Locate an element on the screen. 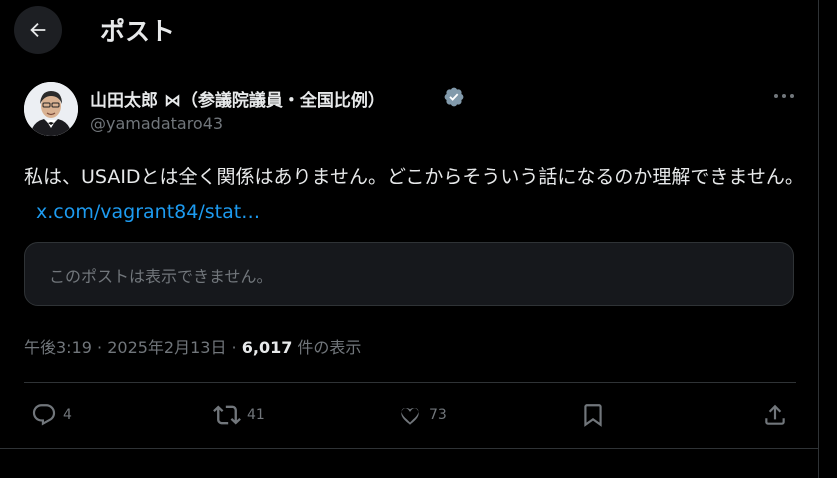 This screenshot has width=837, height=478. repost-button: 41 is located at coordinates (239, 415).